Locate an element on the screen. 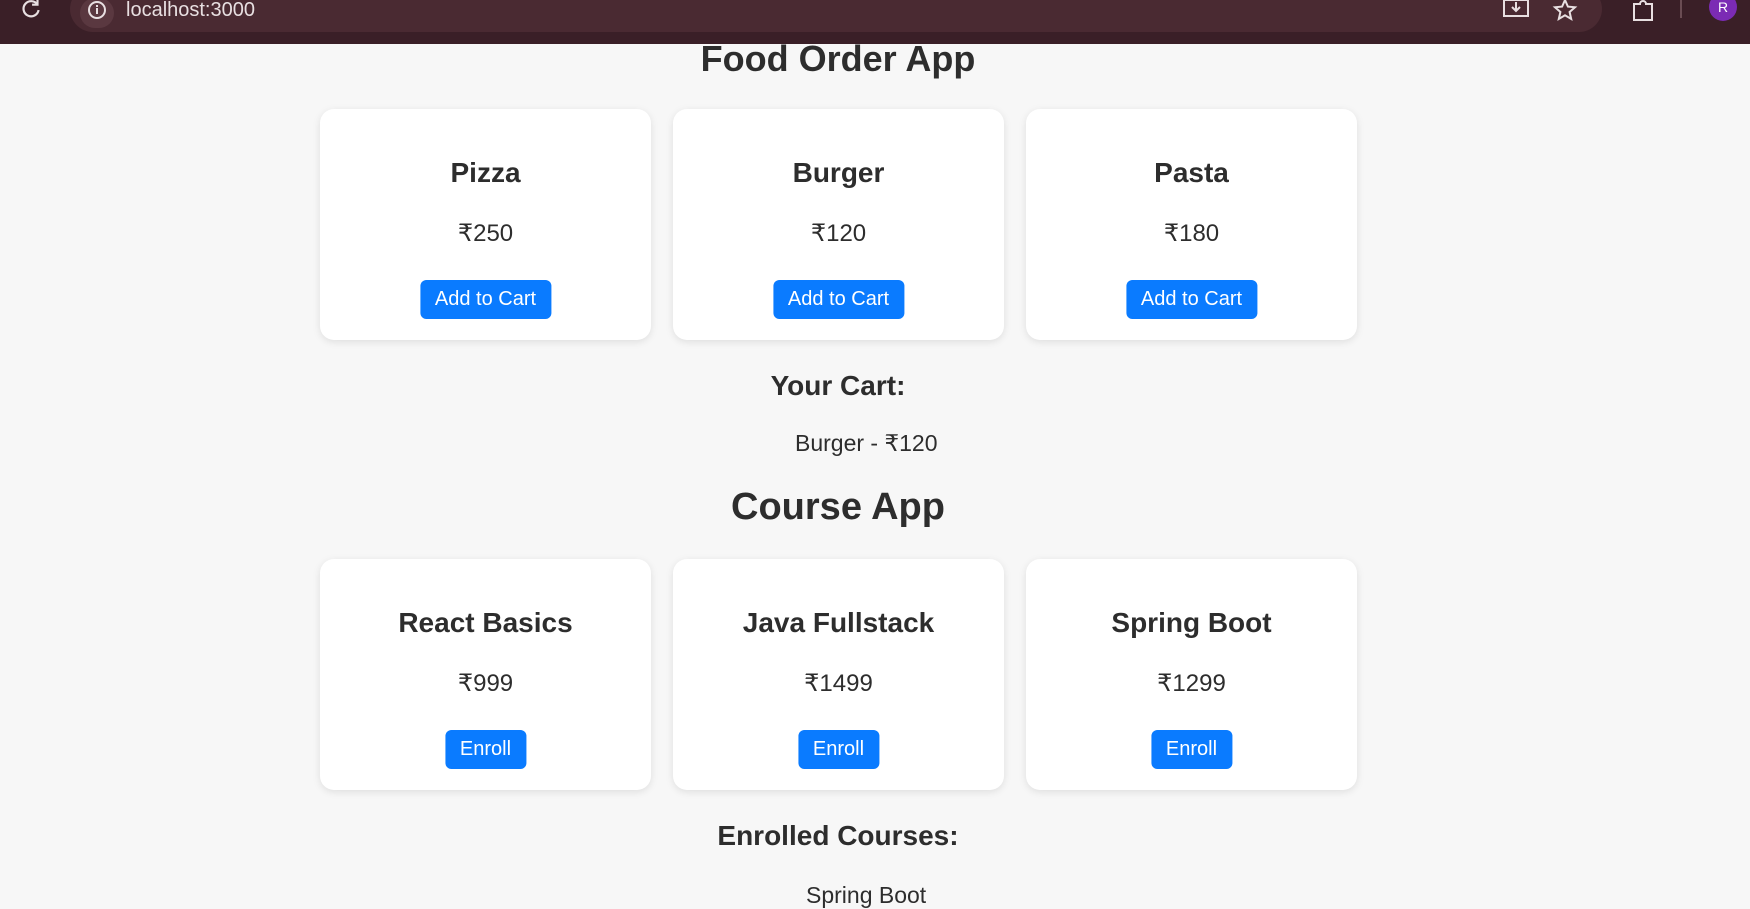 This screenshot has height=909, width=1750. course-card-java-fullstack: Java Fullstack ₹1499 Enroll is located at coordinates (838, 674).